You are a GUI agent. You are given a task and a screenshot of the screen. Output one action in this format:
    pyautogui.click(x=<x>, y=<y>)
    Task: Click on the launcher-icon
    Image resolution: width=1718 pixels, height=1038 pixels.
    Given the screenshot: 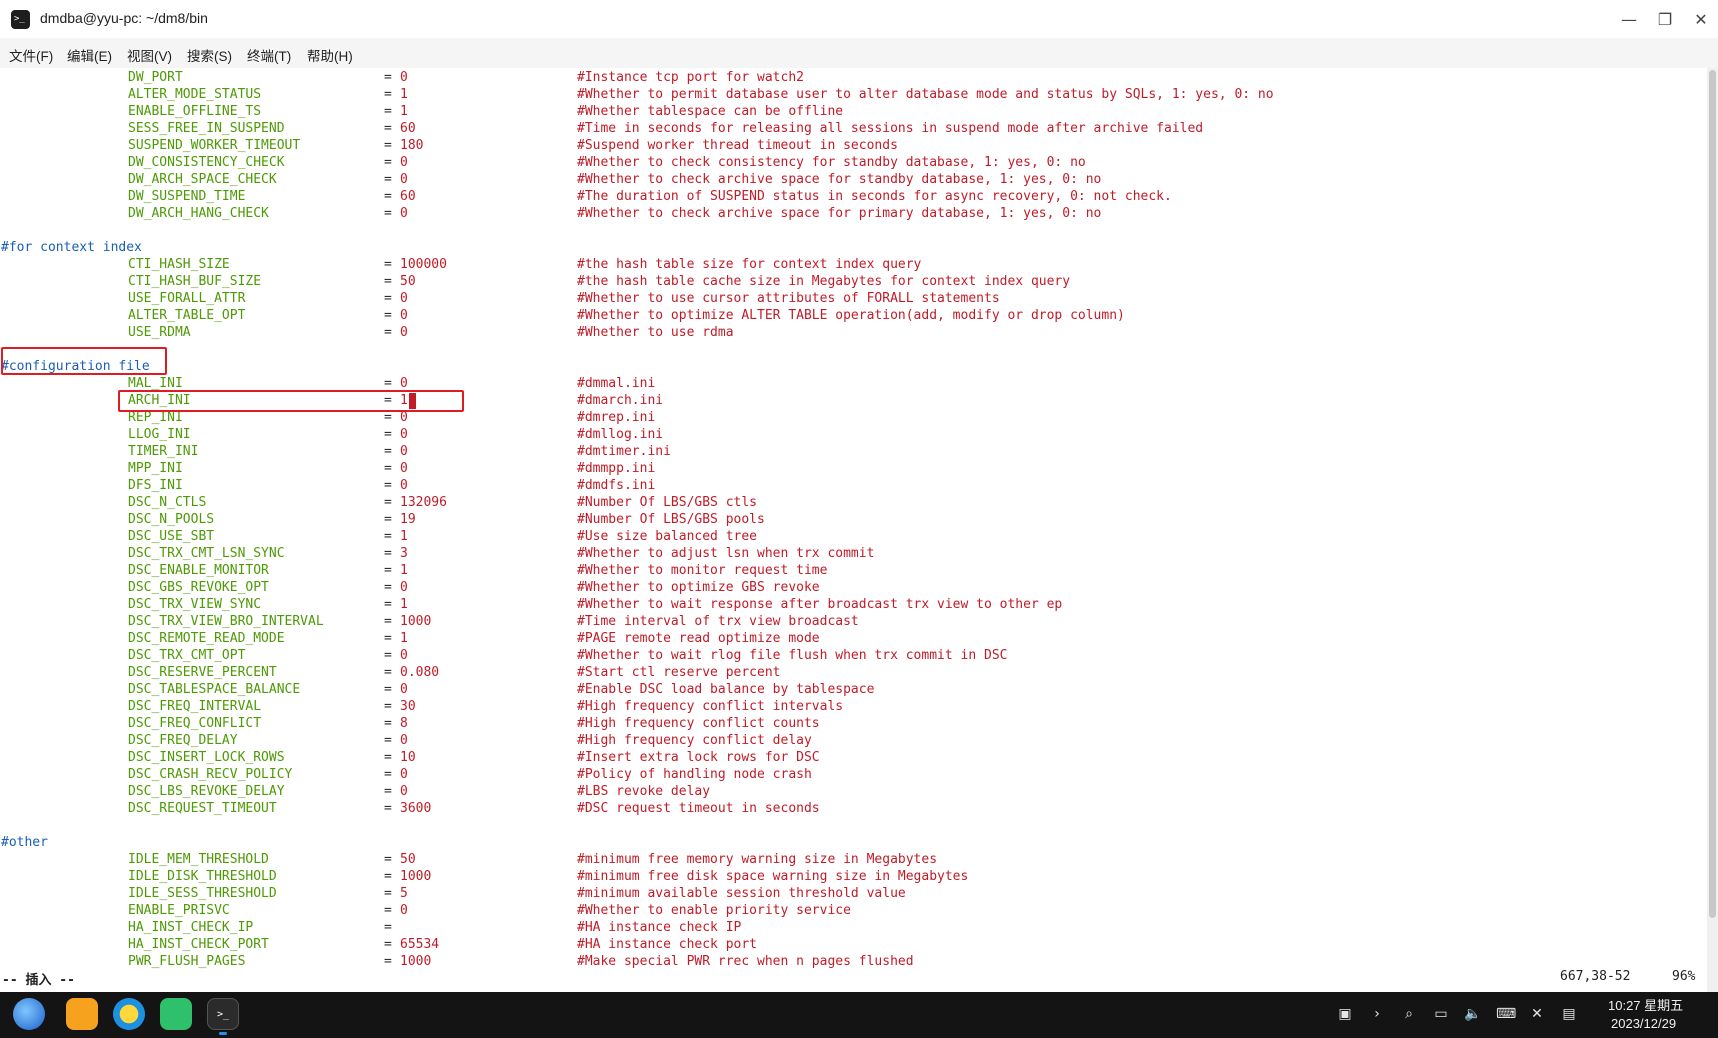 What is the action you would take?
    pyautogui.click(x=29, y=1014)
    